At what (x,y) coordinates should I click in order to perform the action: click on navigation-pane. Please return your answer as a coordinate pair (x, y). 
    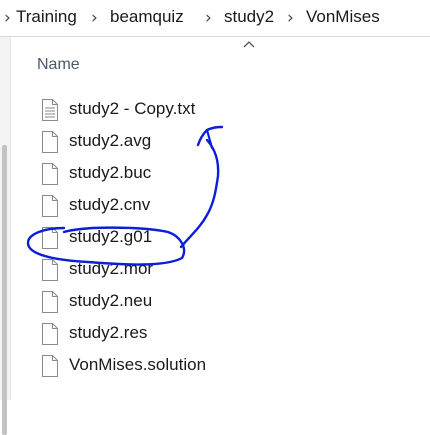
    Looking at the image, I should click on (5, 236).